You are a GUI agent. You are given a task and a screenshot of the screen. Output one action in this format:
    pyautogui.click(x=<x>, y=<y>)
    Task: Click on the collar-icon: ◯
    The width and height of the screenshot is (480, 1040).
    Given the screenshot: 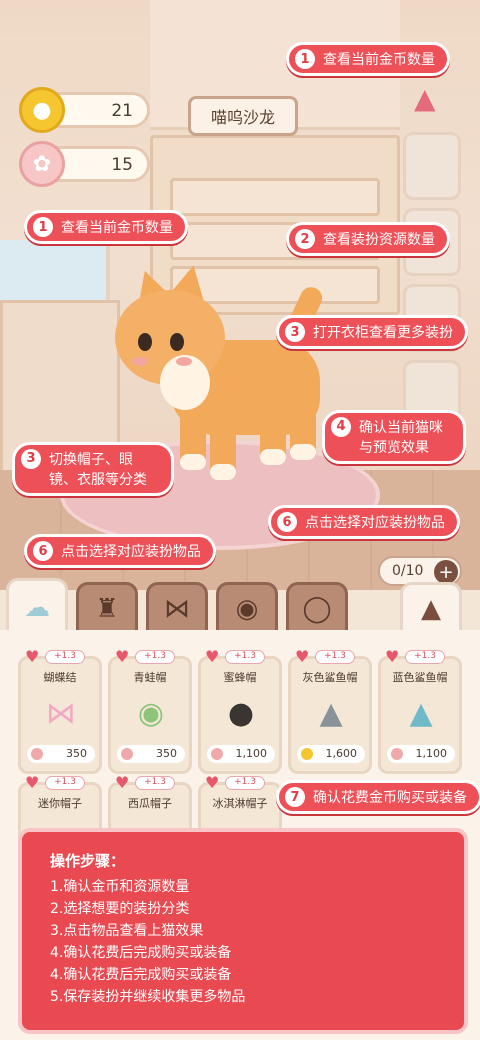 What is the action you would take?
    pyautogui.click(x=317, y=608)
    